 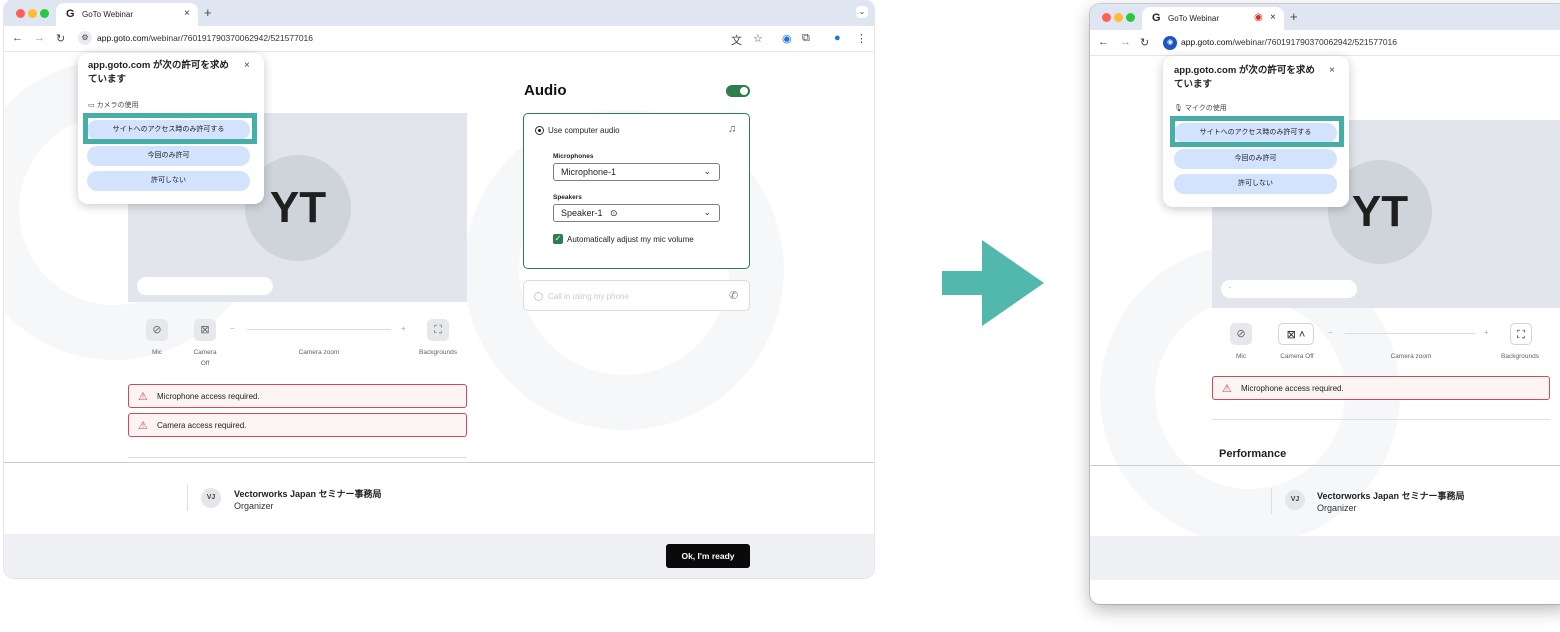 I want to click on computer-audio-radio, so click(x=539, y=130).